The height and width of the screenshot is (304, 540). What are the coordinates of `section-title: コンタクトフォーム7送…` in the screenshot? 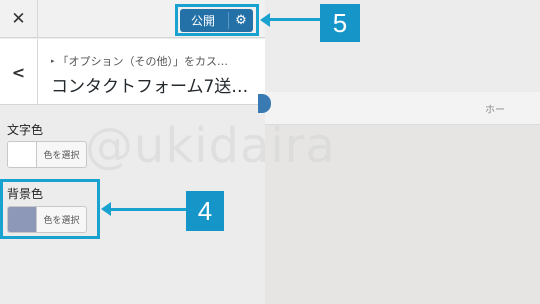 It's located at (150, 87).